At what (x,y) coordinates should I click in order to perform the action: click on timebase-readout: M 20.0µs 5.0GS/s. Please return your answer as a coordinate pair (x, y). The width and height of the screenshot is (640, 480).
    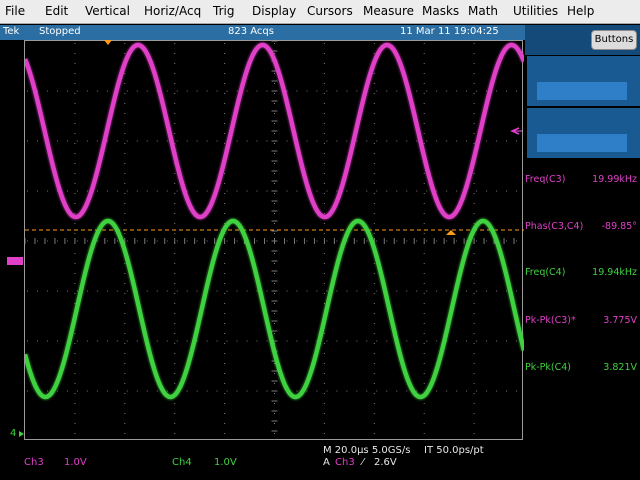
    Looking at the image, I should click on (366, 450).